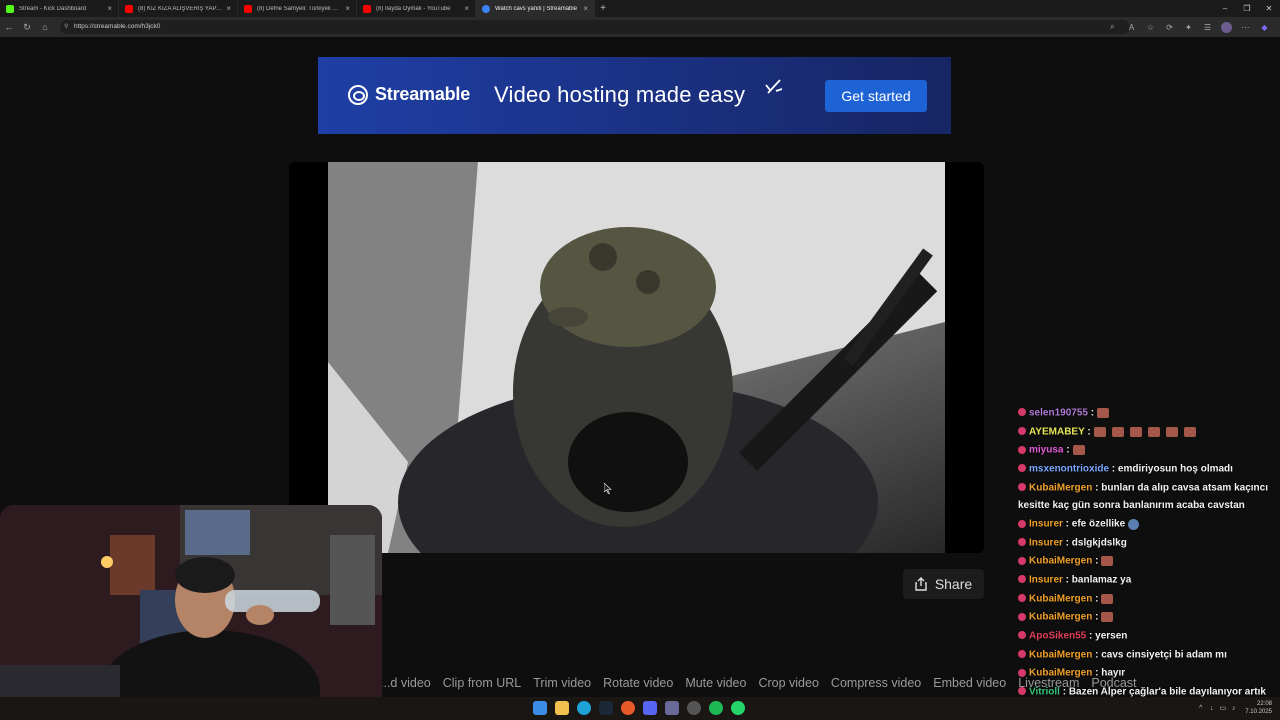 The height and width of the screenshot is (720, 1280). I want to click on get-started-button: Get started, so click(876, 96).